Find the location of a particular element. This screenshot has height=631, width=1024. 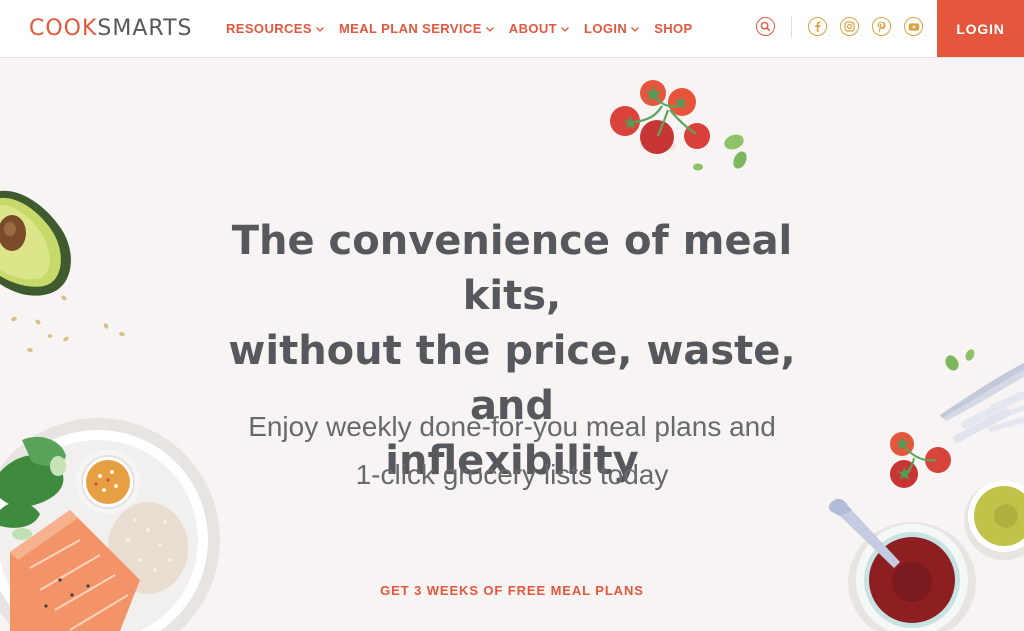

facebook-link is located at coordinates (817, 26).